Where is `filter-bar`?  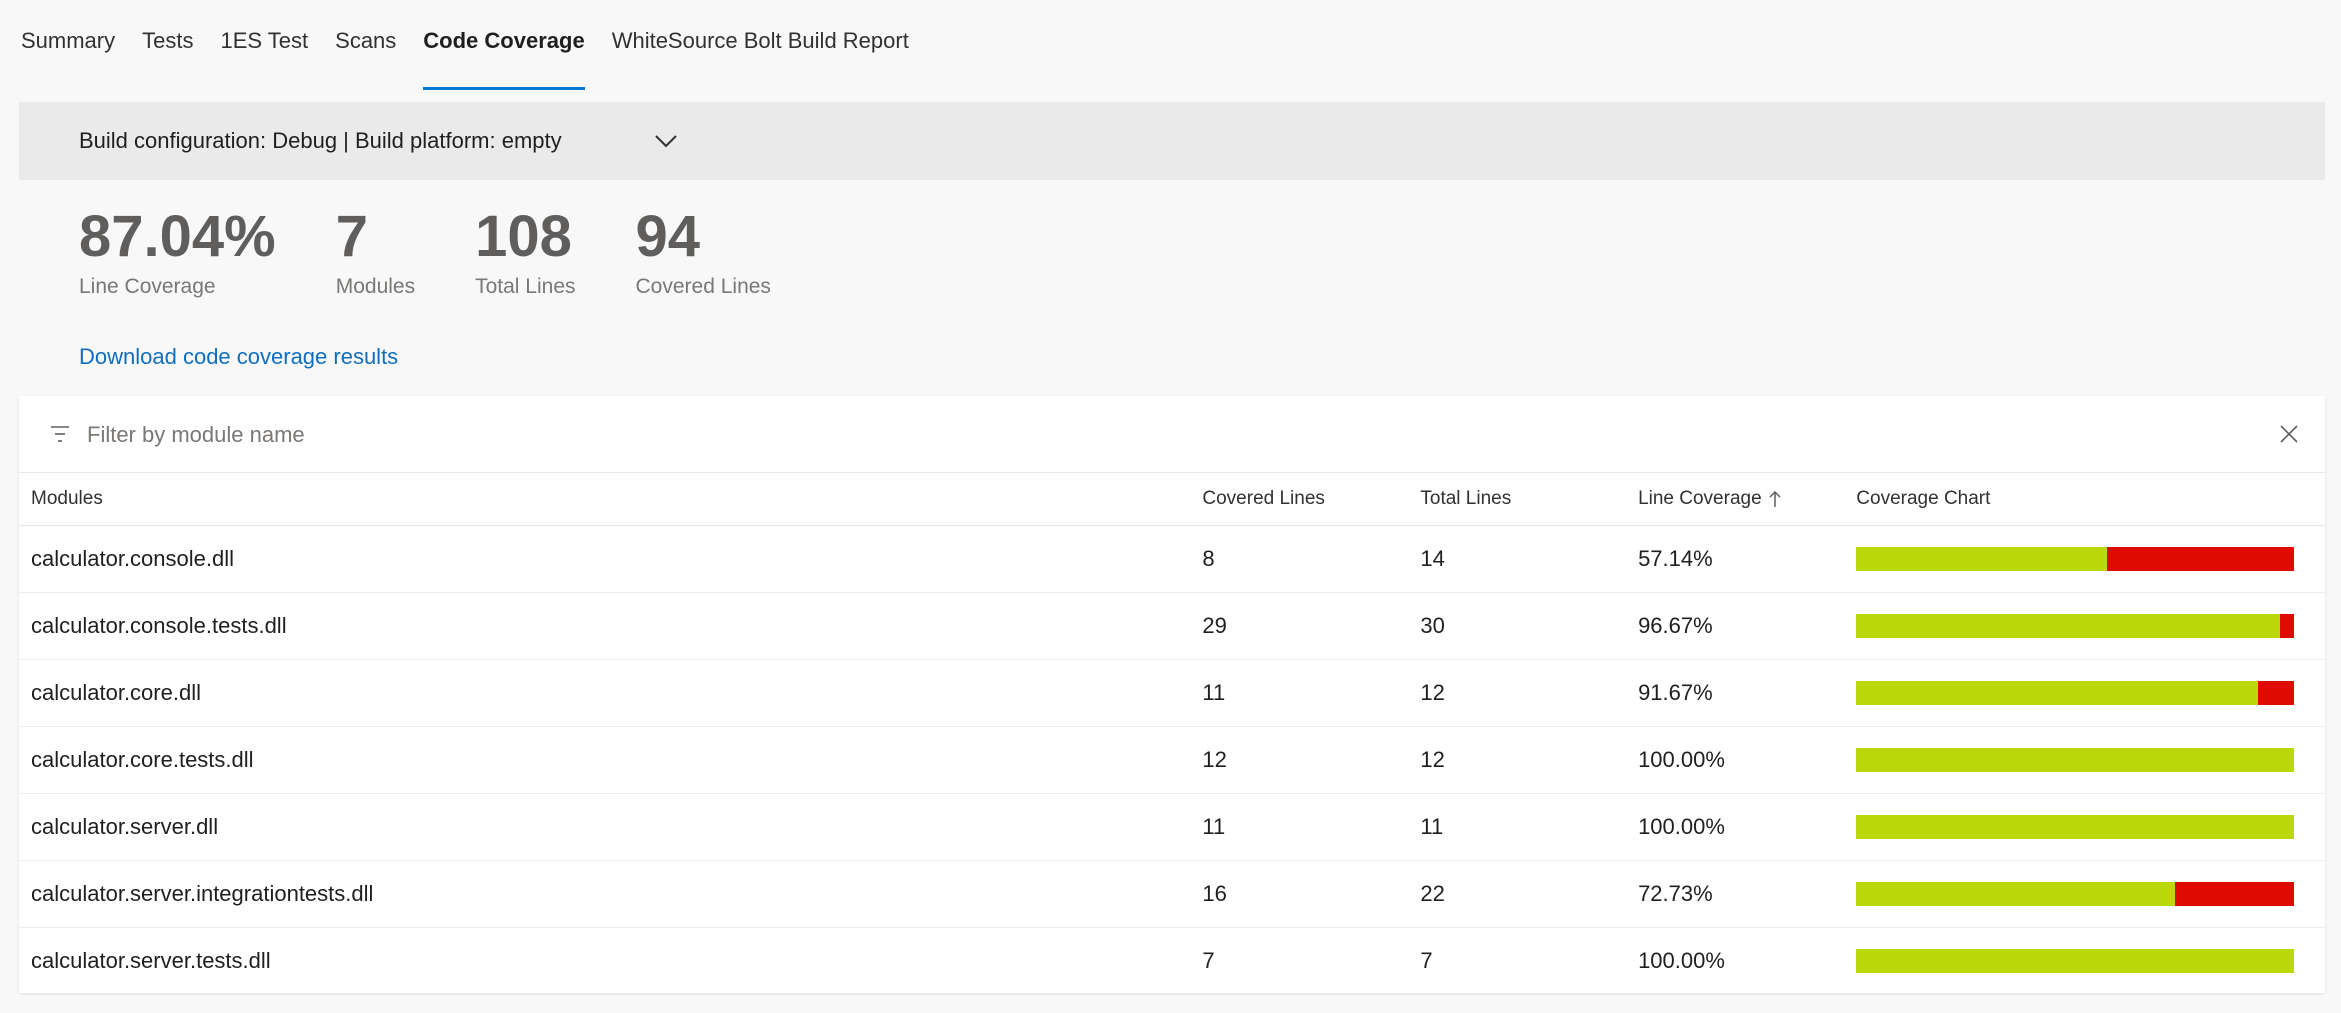
filter-bar is located at coordinates (1172, 434).